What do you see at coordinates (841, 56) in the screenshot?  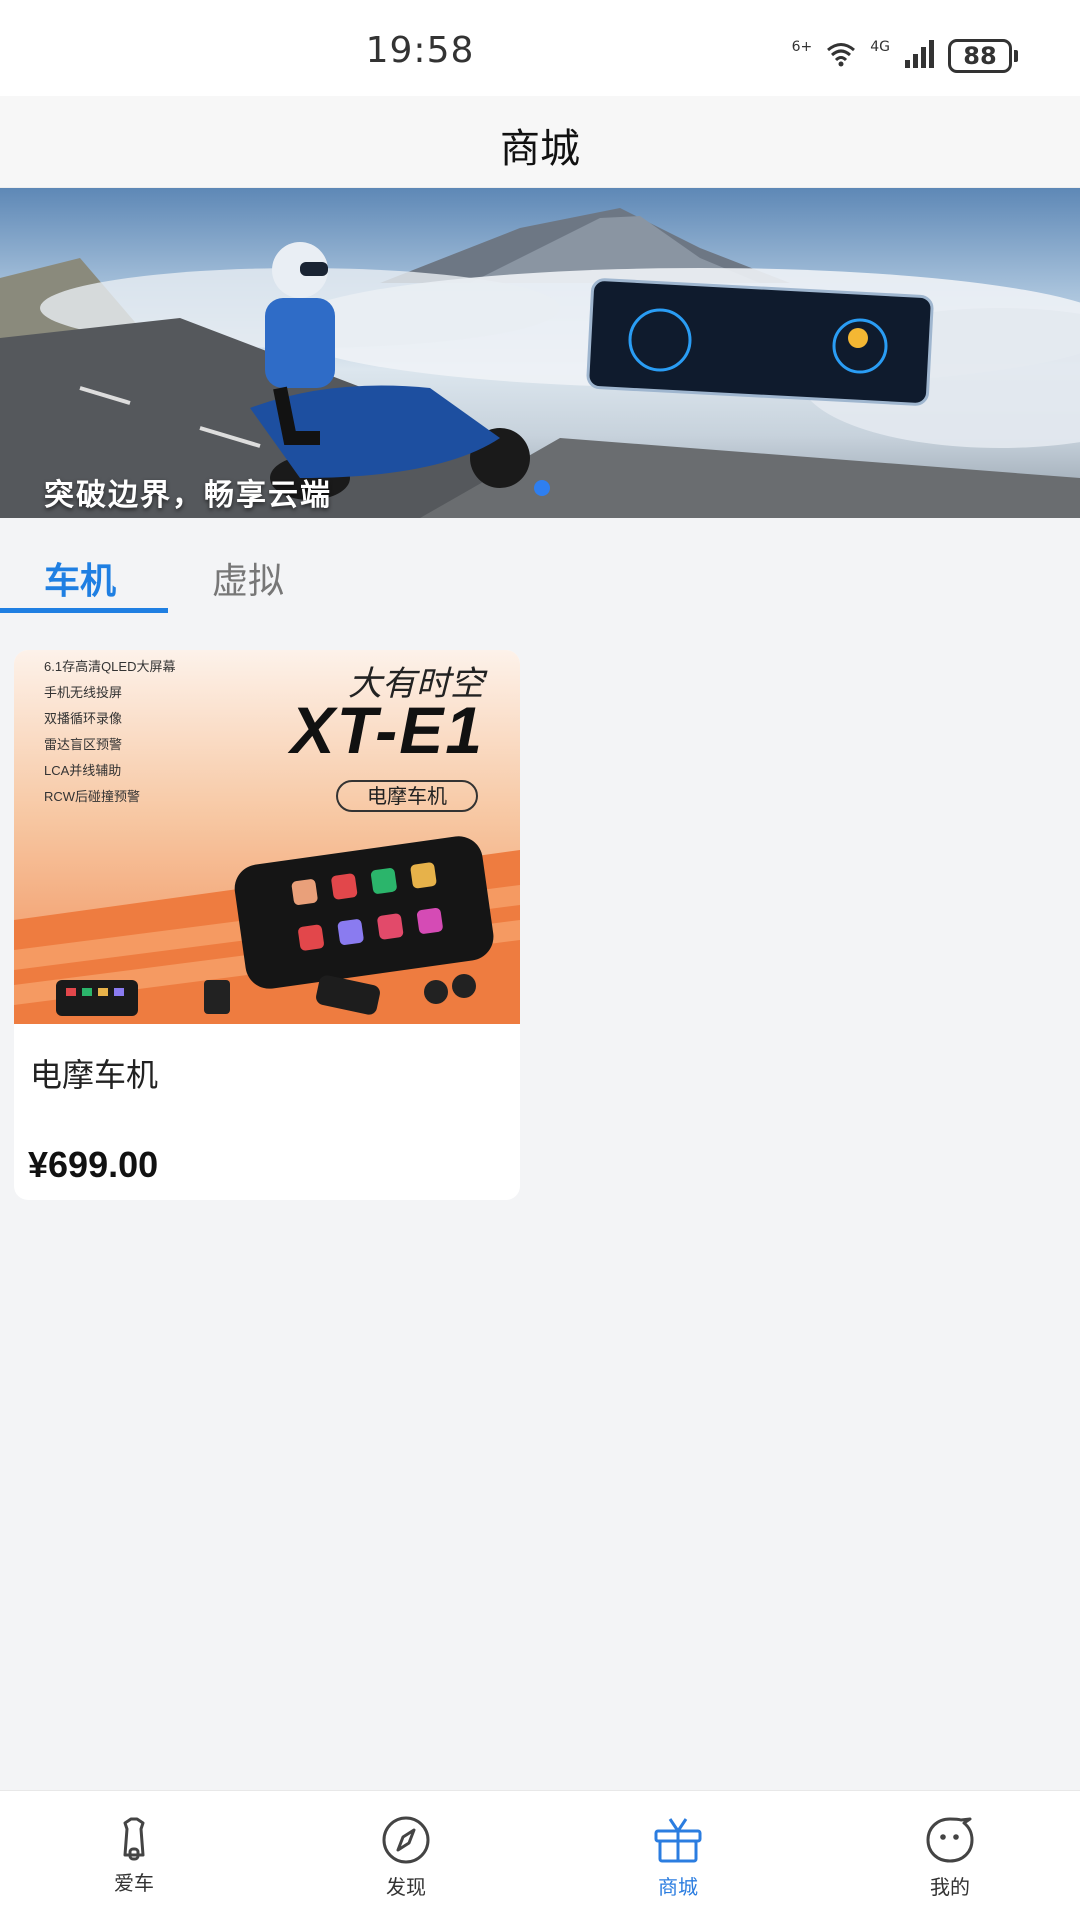 I see `wifi-icon` at bounding box center [841, 56].